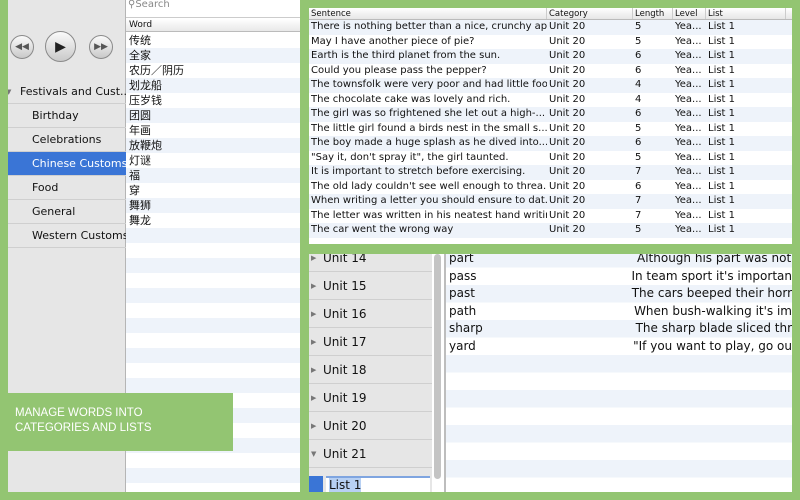 The width and height of the screenshot is (800, 500). I want to click on table-row: sharp The sharp blade sliced thr, so click(619, 329).